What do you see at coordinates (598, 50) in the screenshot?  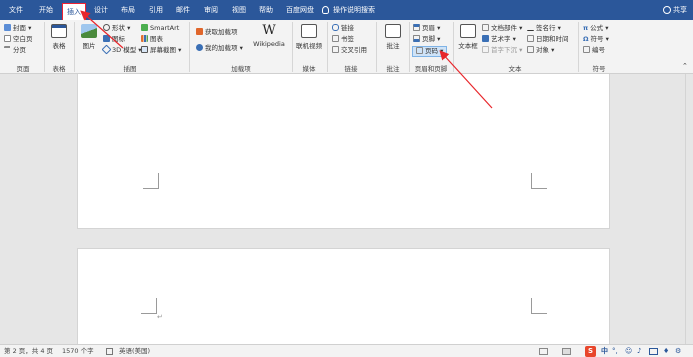 I see `number-label: 编号` at bounding box center [598, 50].